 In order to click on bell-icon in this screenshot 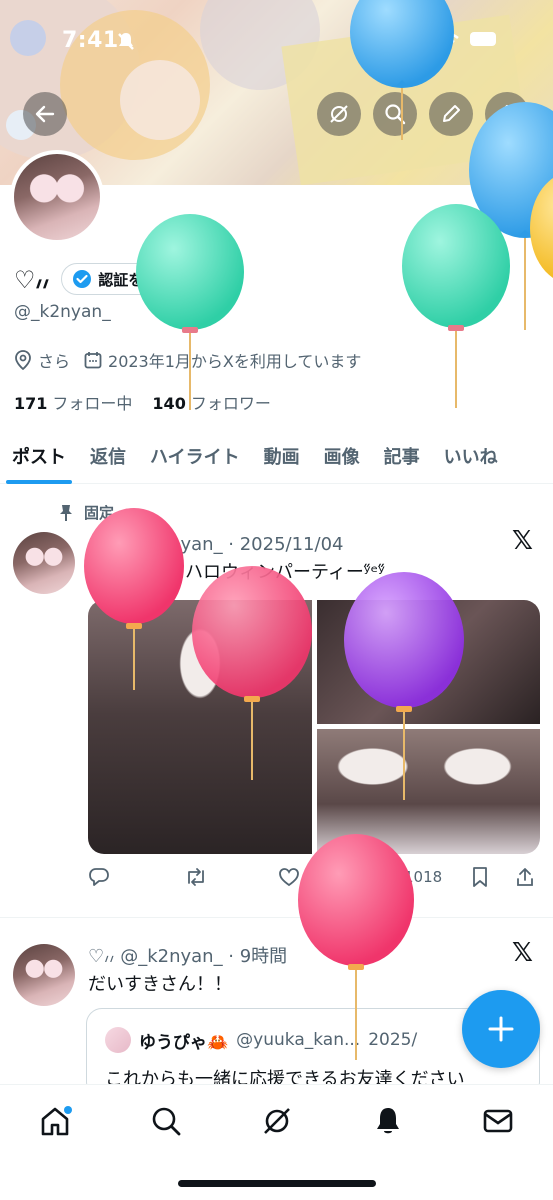, I will do `click(388, 1121)`.